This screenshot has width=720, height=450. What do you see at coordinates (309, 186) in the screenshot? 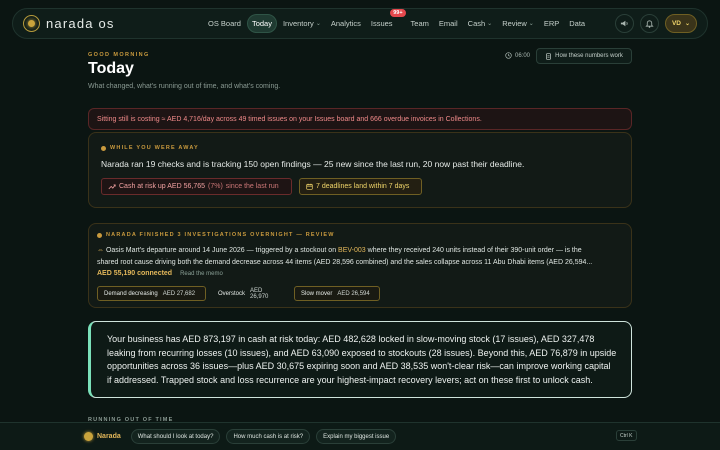
I see `calendar-icon` at bounding box center [309, 186].